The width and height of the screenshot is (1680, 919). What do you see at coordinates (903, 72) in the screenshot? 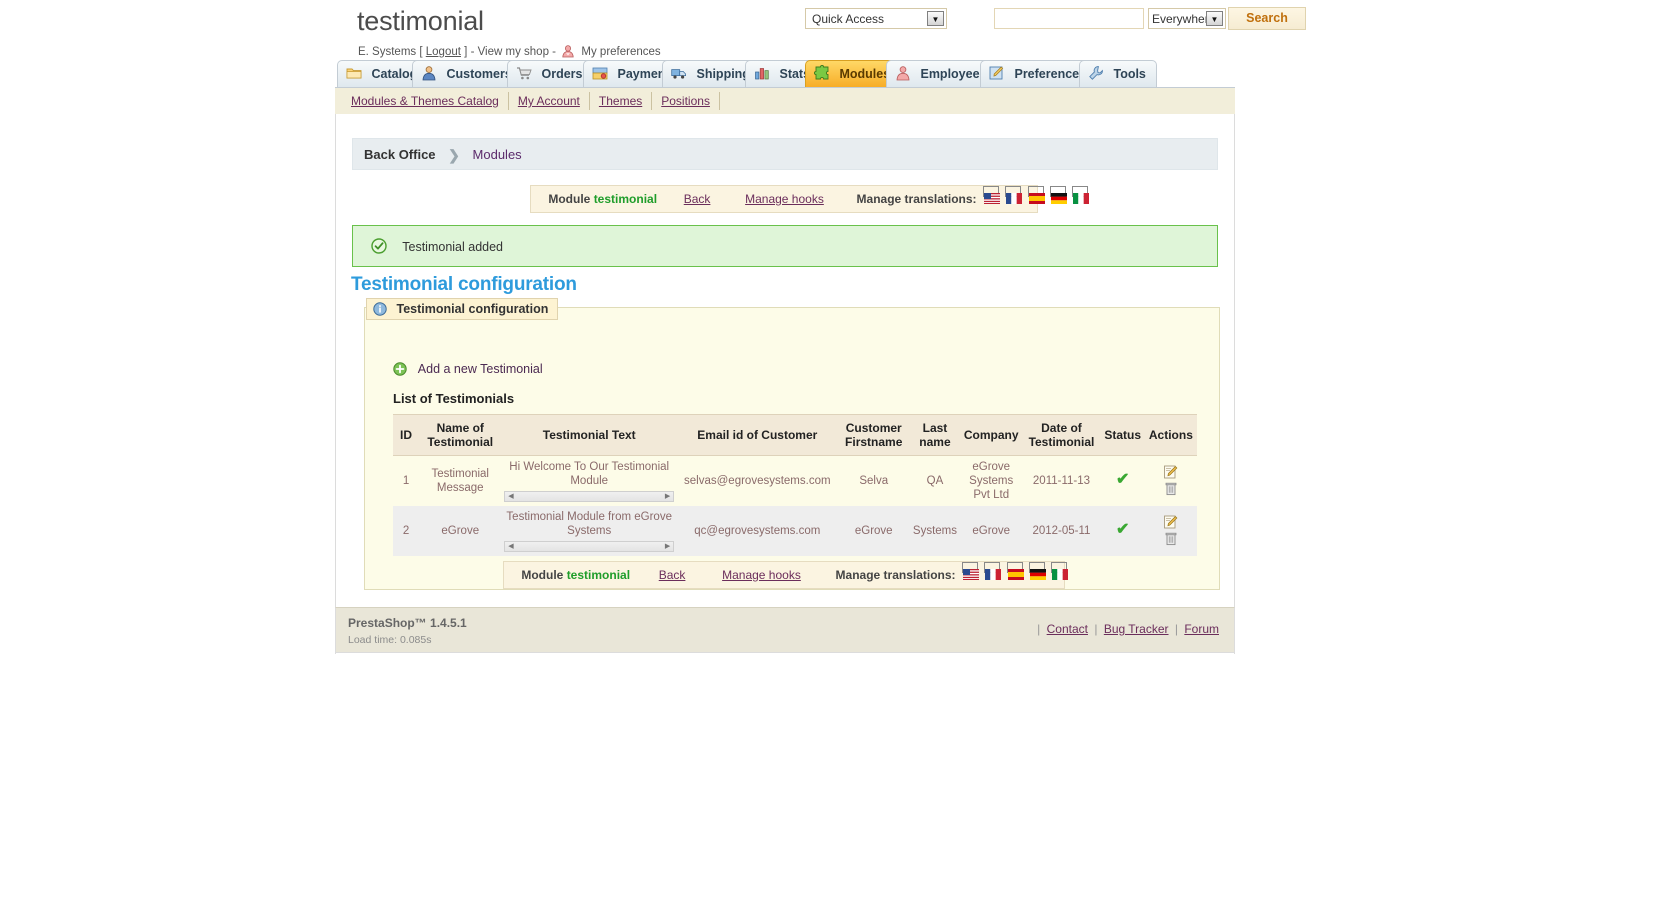
I see `employee-icon` at bounding box center [903, 72].